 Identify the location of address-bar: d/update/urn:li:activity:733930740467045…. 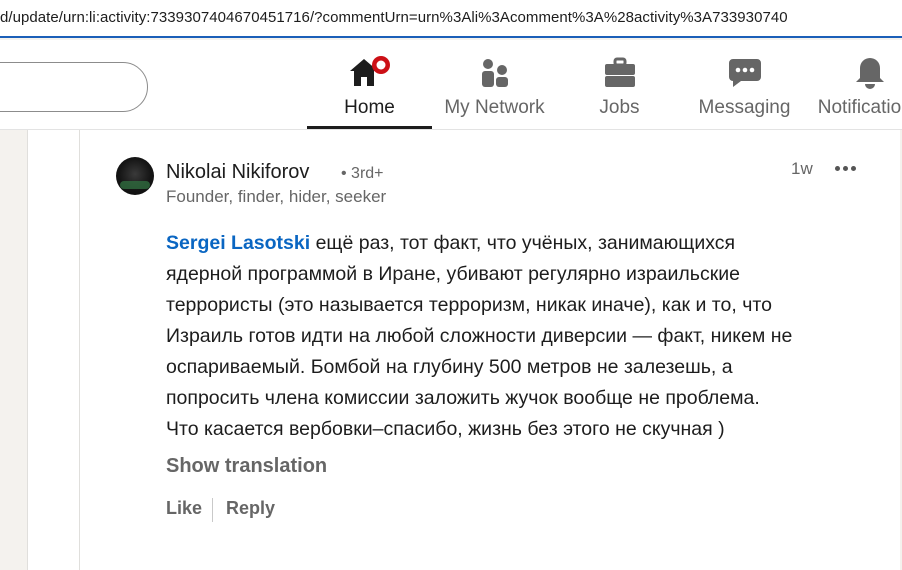
(451, 19).